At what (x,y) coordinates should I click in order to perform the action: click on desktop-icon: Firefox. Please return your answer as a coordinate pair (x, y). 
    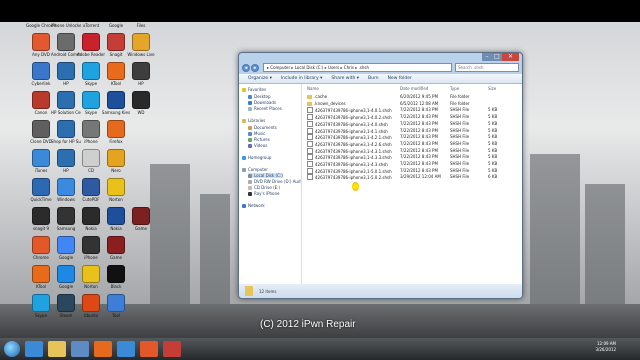
    Looking at the image, I should click on (116, 134).